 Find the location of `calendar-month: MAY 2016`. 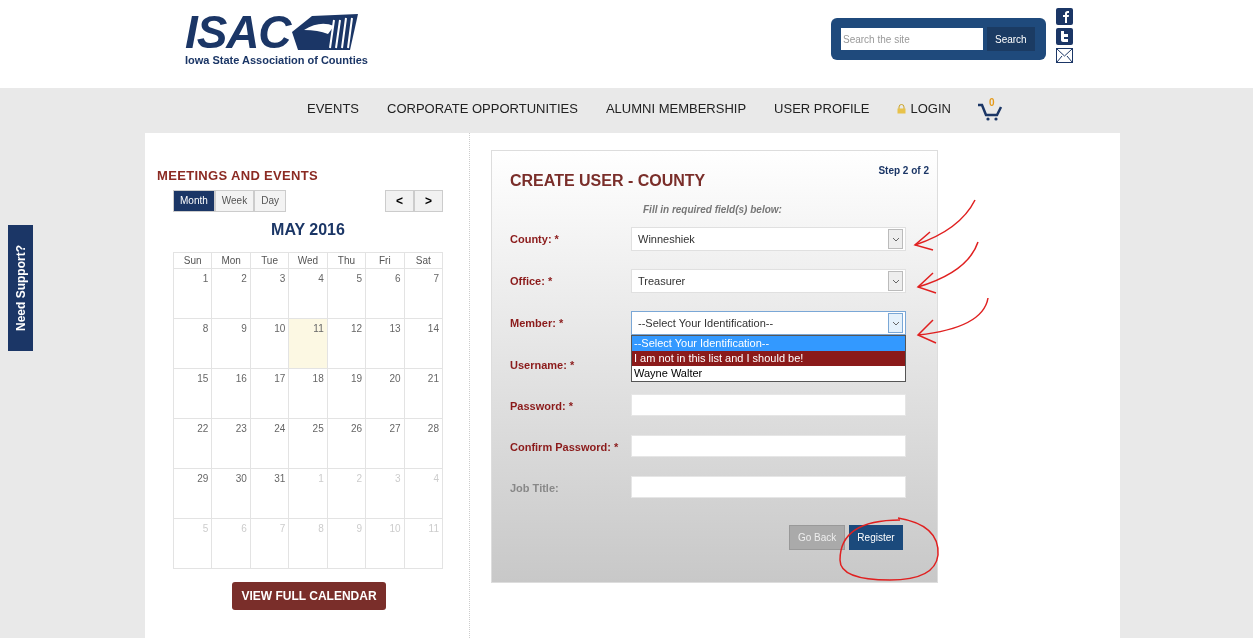

calendar-month: MAY 2016 is located at coordinates (308, 229).